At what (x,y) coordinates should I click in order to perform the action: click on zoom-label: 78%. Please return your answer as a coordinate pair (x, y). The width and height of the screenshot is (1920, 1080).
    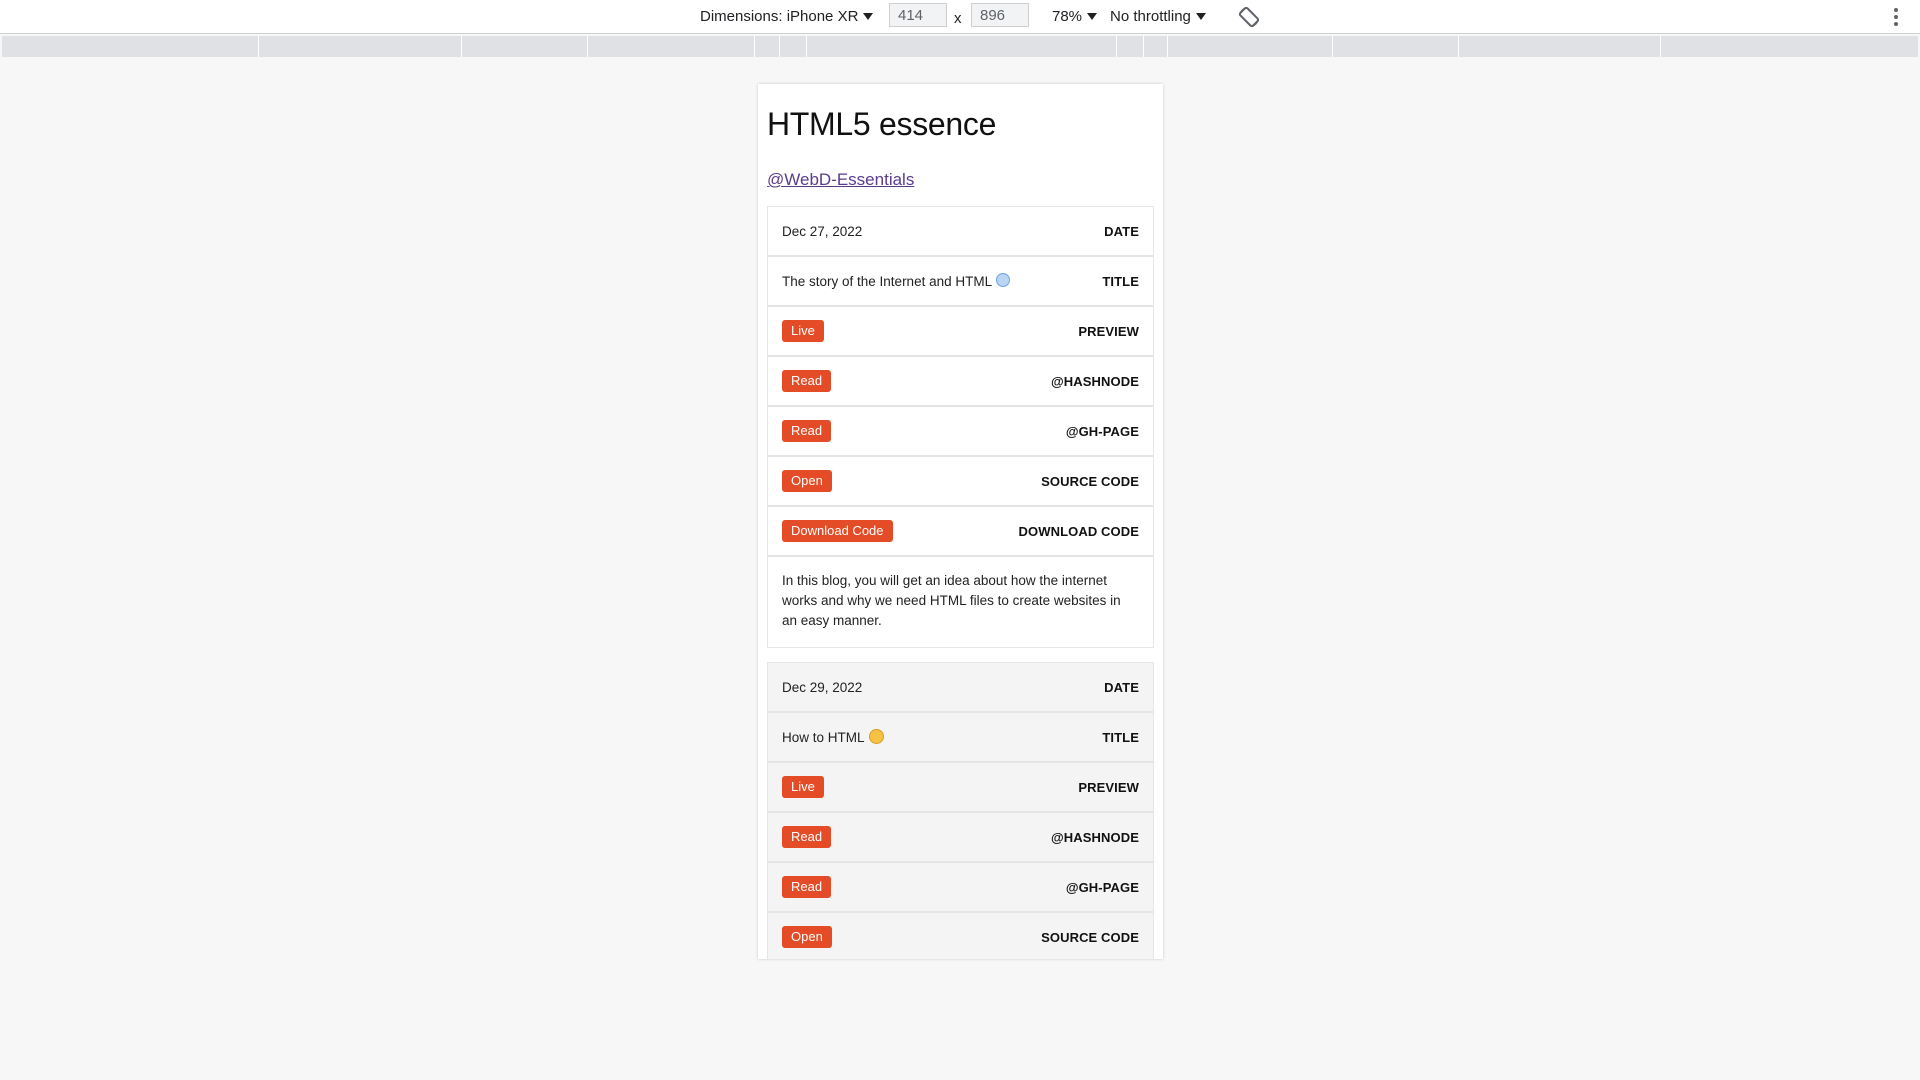
    Looking at the image, I should click on (1067, 16).